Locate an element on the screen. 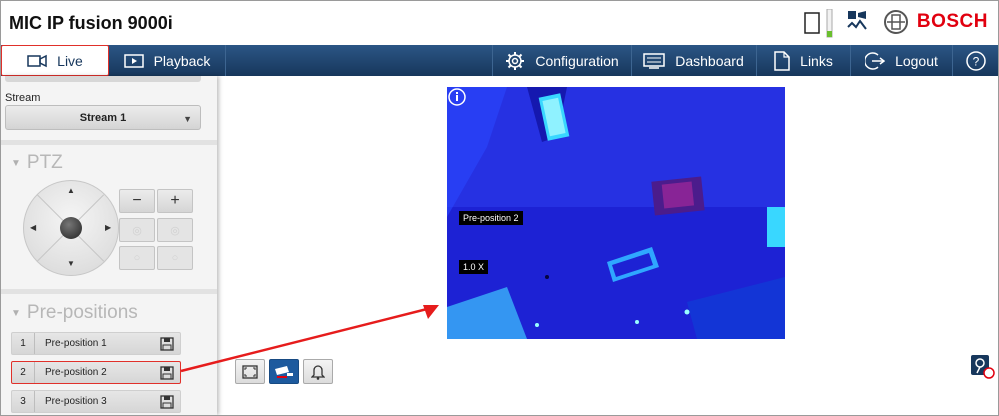 This screenshot has height=416, width=999. nav-dashboard: Dashboard is located at coordinates (694, 60).